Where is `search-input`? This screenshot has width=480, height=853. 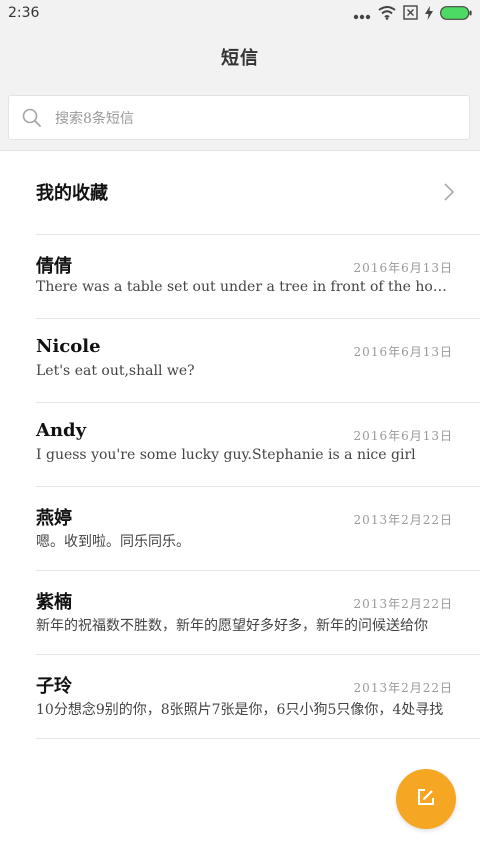 search-input is located at coordinates (255, 118).